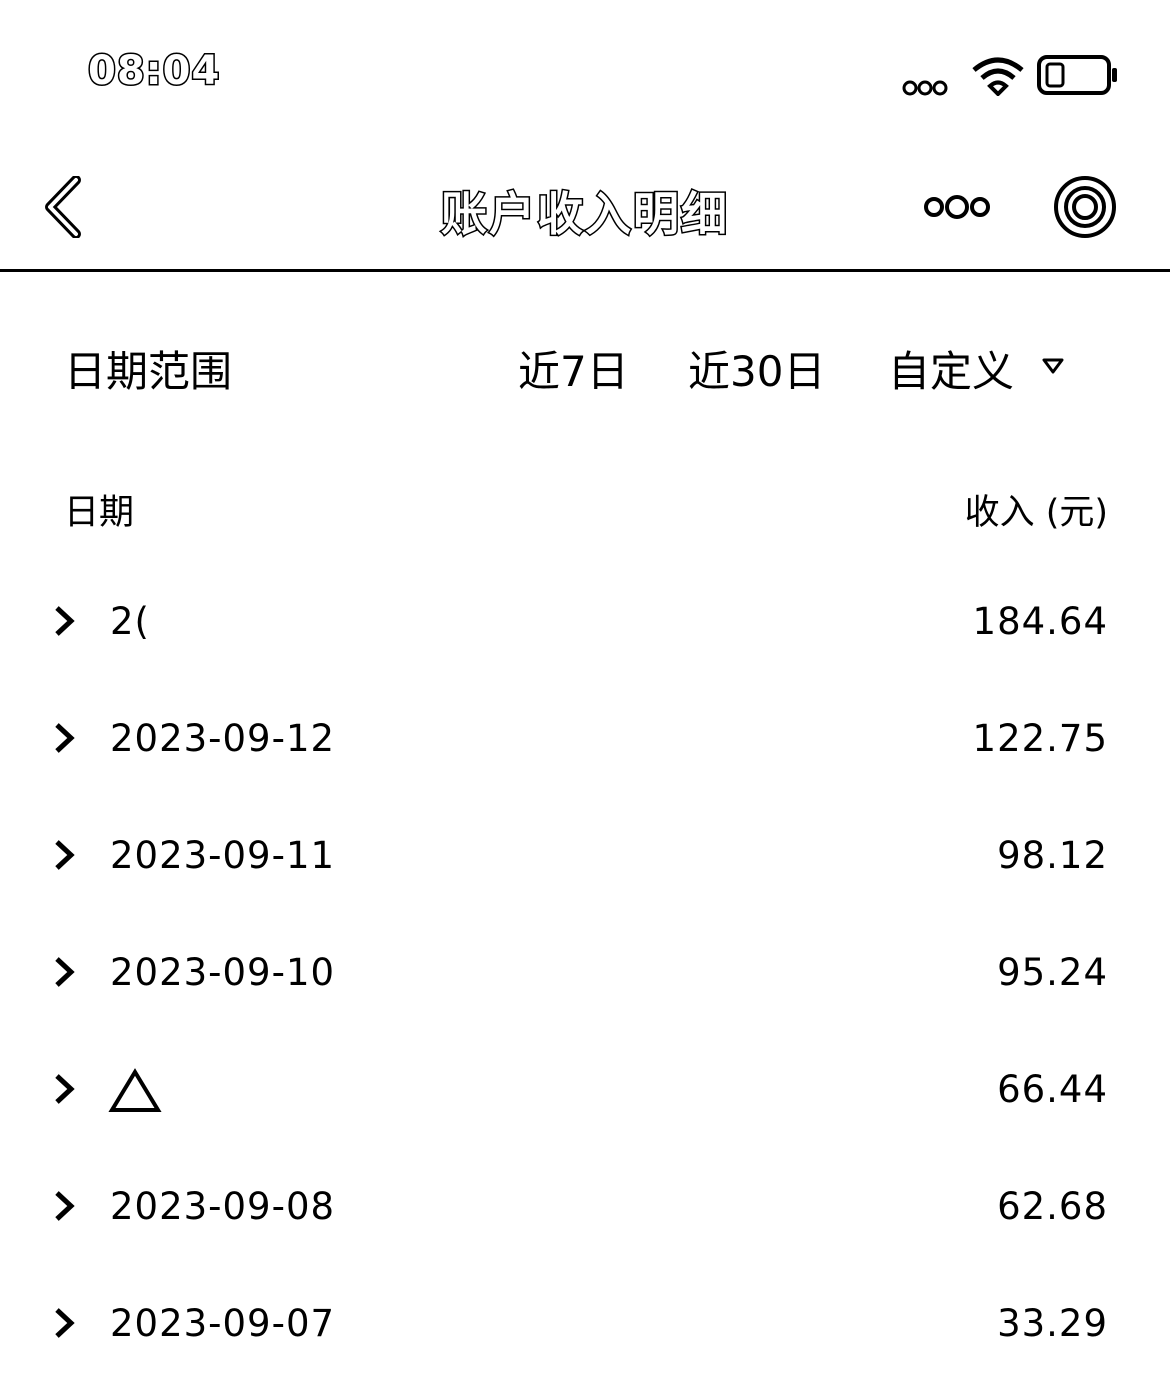  Describe the element at coordinates (1052, 1089) in the screenshot. I see `row-amount: 66.44` at that location.